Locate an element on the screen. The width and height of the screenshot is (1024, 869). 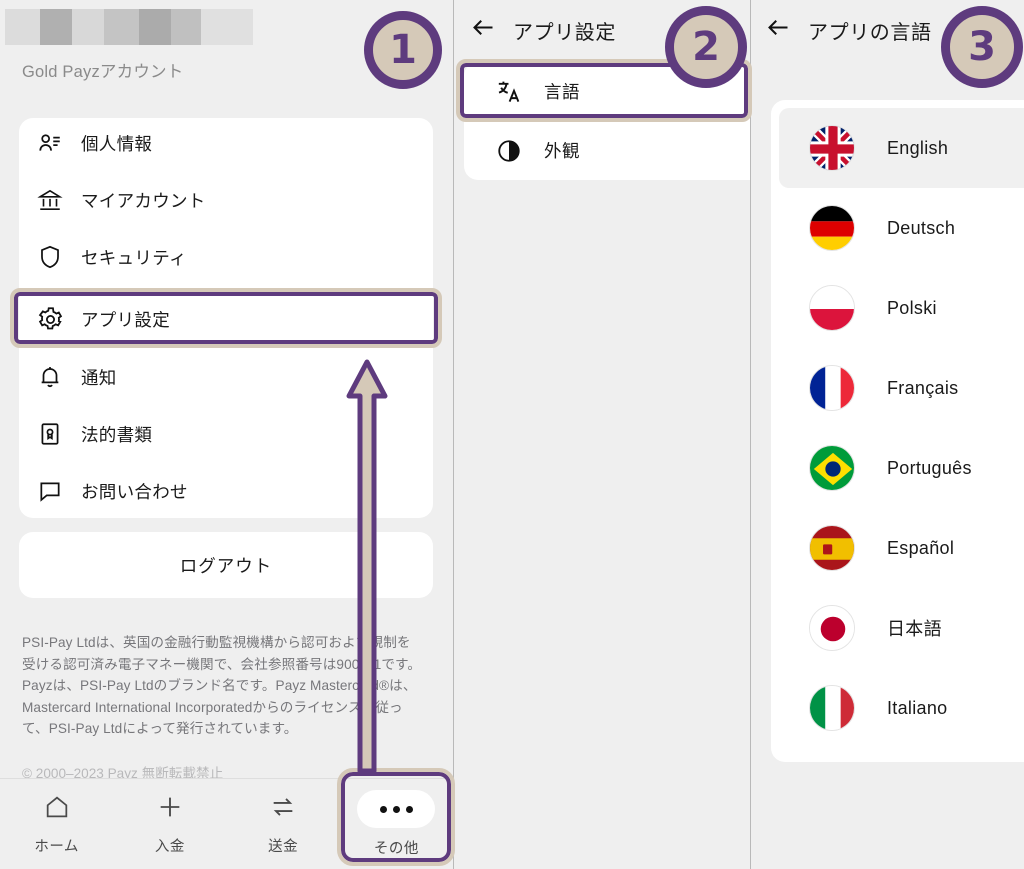
flag-italy-icon is located at coordinates (832, 708).